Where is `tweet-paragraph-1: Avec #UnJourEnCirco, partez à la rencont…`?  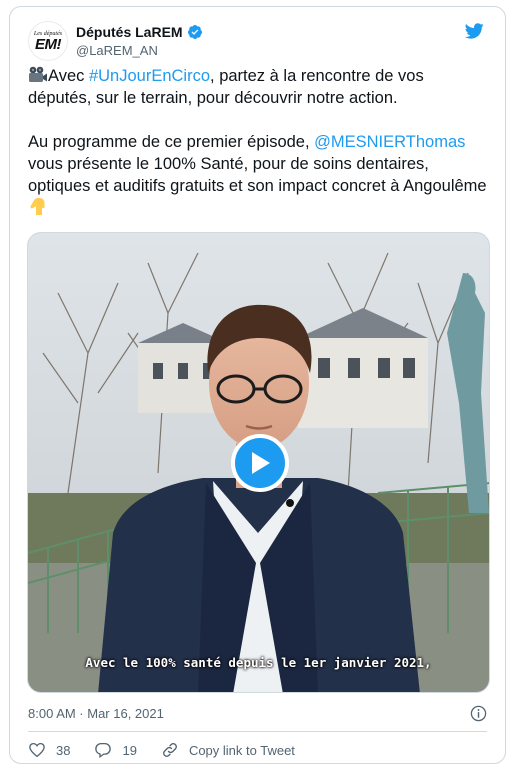 tweet-paragraph-1: Avec #UnJourEnCirco, partez à la rencont… is located at coordinates (258, 87).